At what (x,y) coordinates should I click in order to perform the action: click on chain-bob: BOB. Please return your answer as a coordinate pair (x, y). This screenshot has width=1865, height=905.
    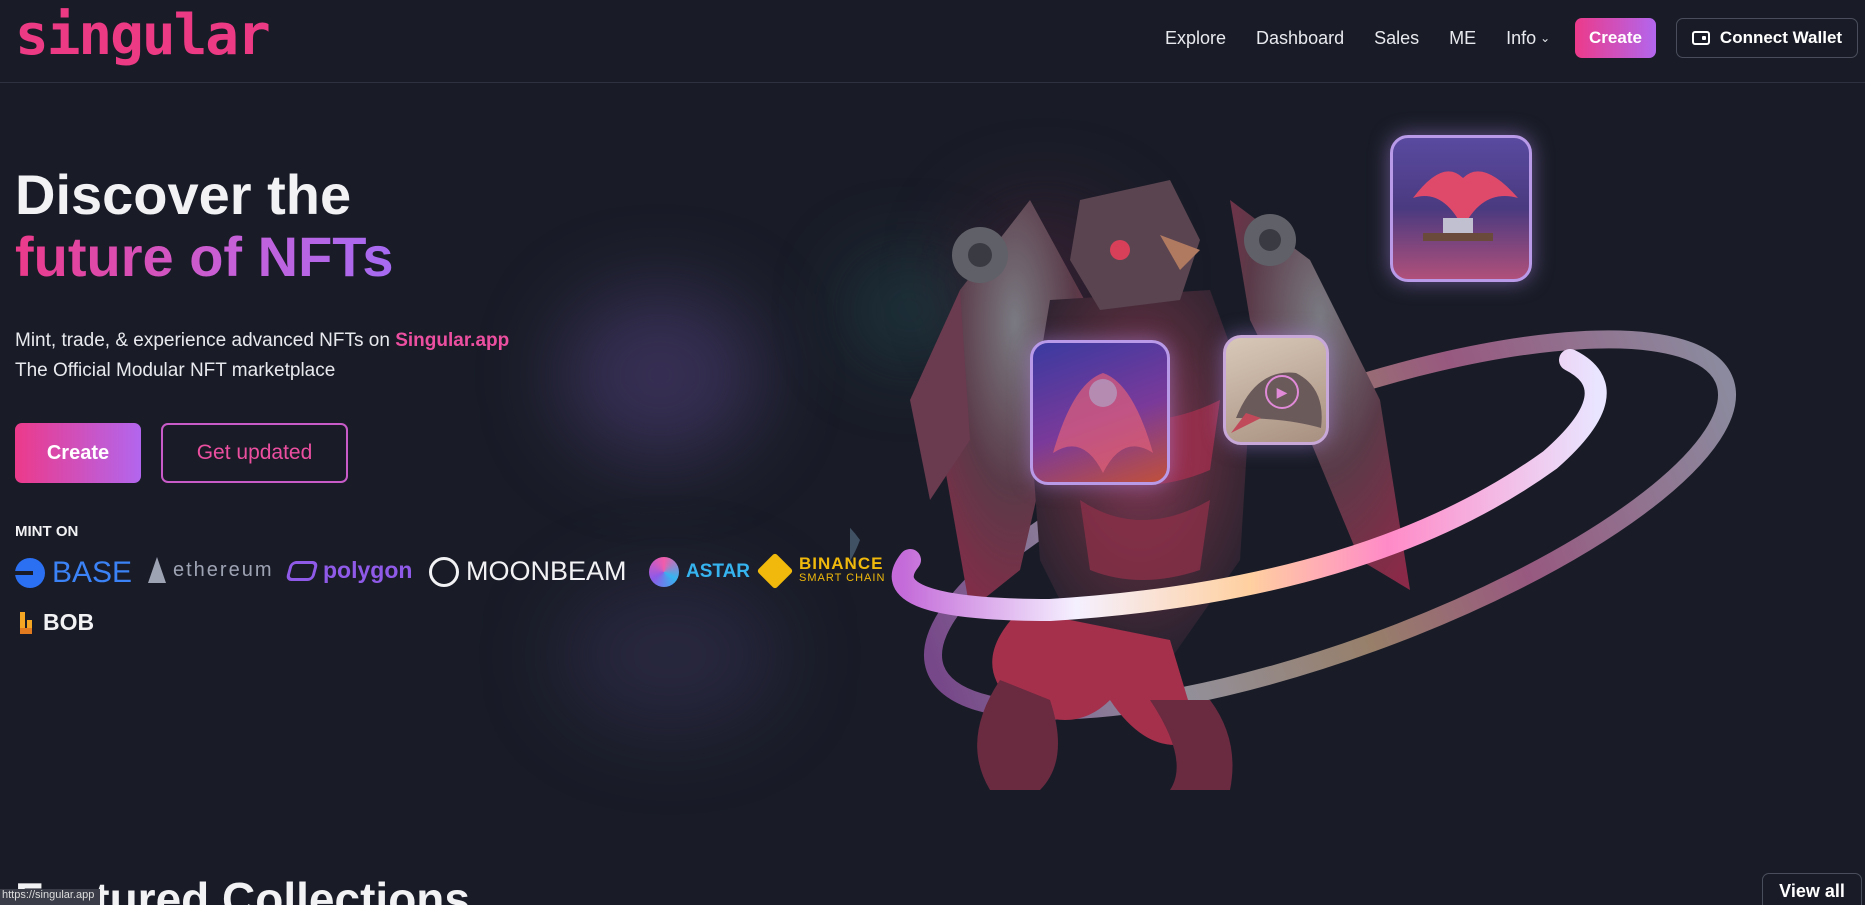
    Looking at the image, I should click on (57, 622).